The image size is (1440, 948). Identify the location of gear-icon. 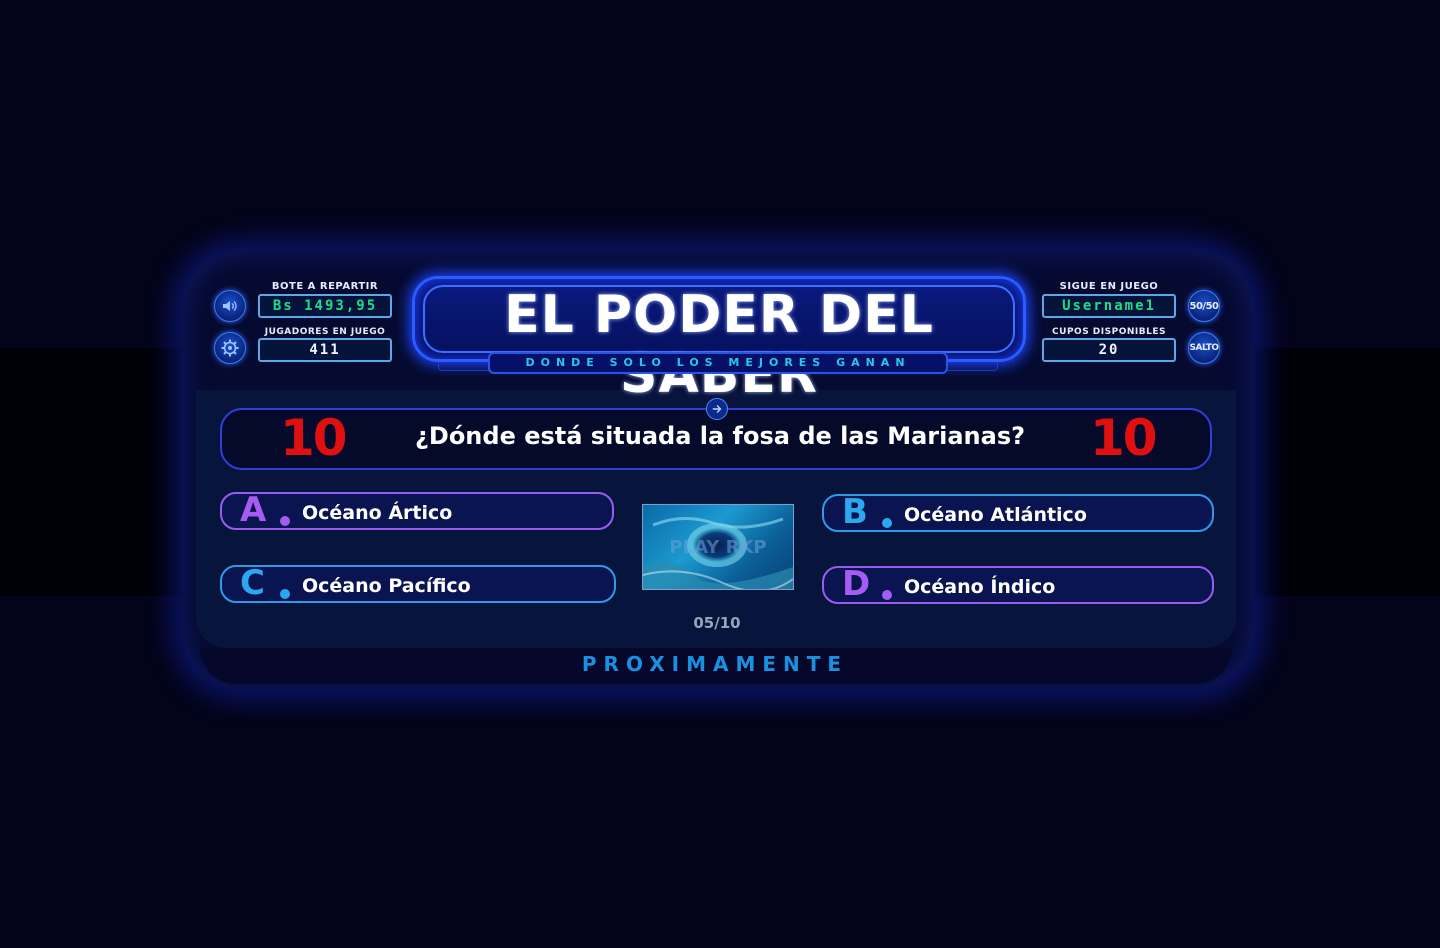
(230, 348).